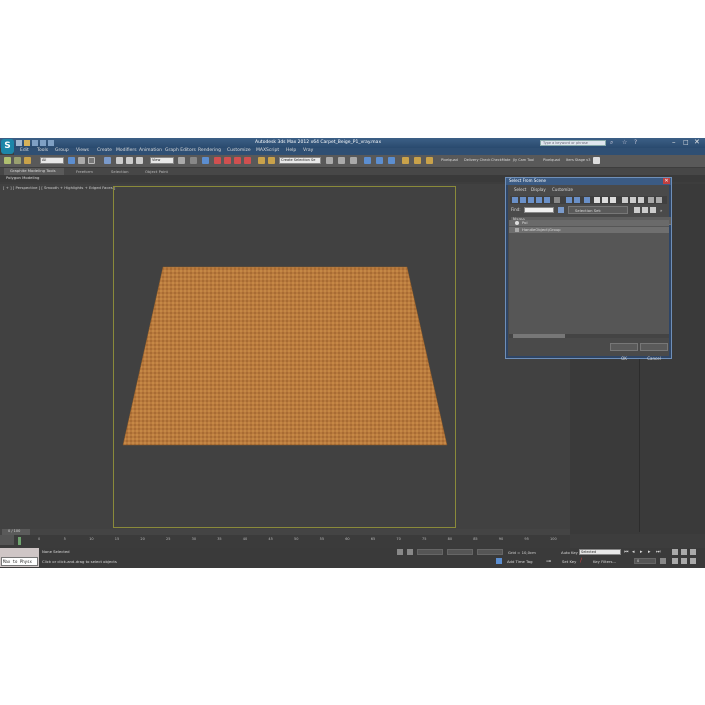 The width and height of the screenshot is (705, 705). What do you see at coordinates (520, 190) in the screenshot?
I see `dialog-menu-select: Select` at bounding box center [520, 190].